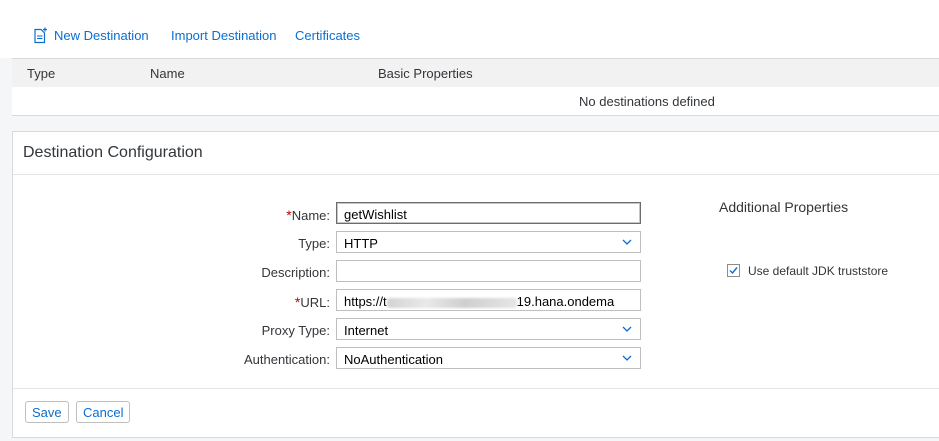  I want to click on destinations-table-body: No destinations defined, so click(475, 101).